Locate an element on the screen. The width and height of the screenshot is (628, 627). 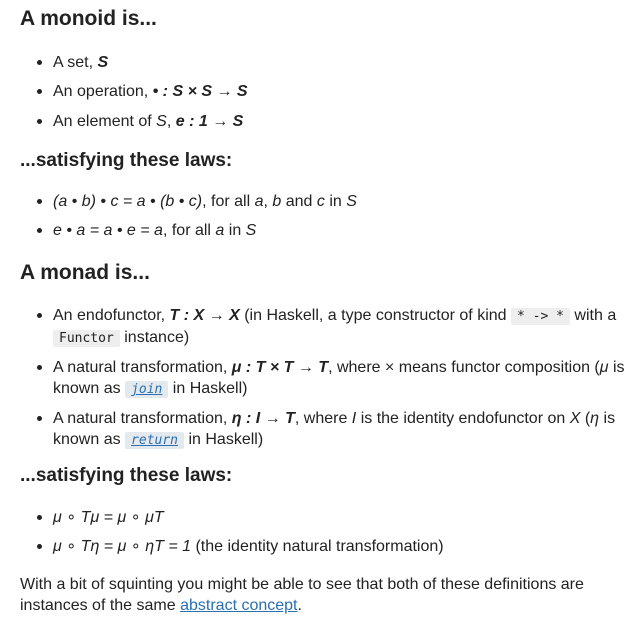
monoid-laws-heading: ...satisfying these laws: is located at coordinates (126, 160).